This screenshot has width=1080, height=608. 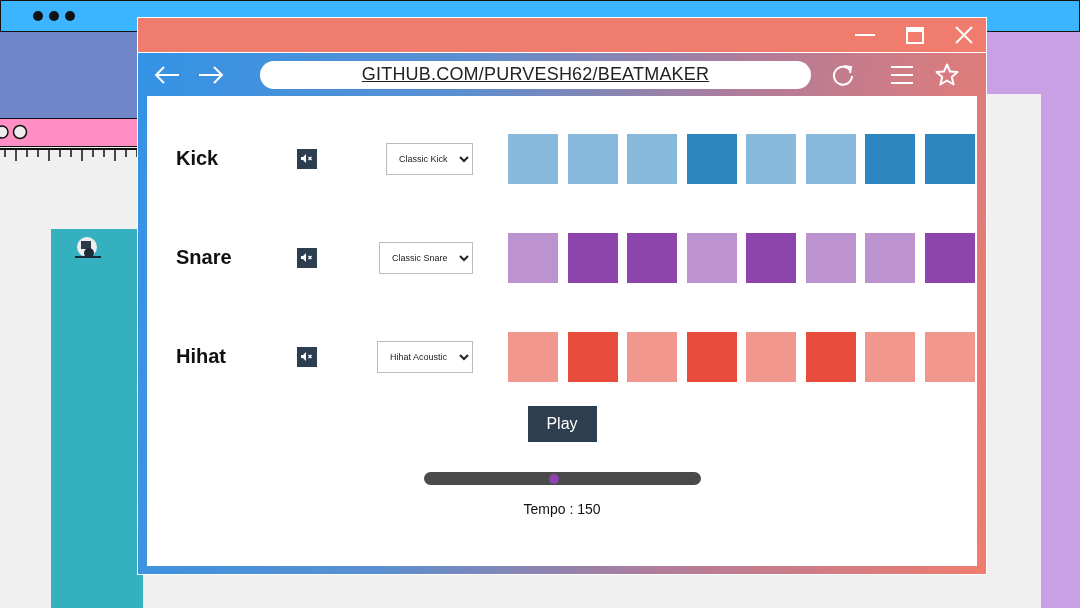 I want to click on window-dots-icon, so click(x=54, y=16).